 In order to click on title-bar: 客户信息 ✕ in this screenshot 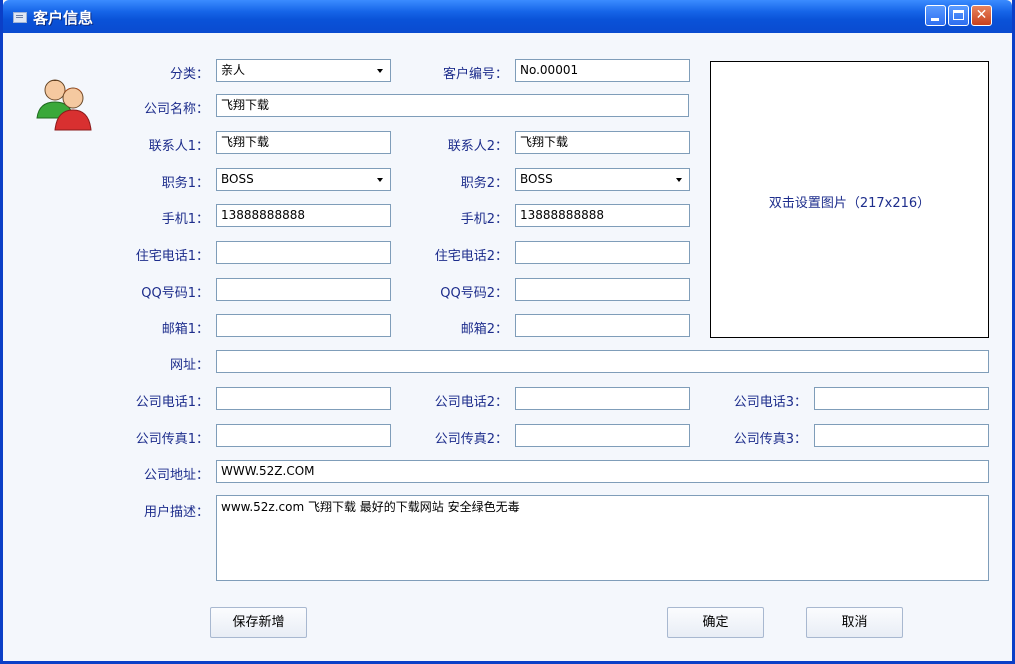, I will do `click(507, 16)`.